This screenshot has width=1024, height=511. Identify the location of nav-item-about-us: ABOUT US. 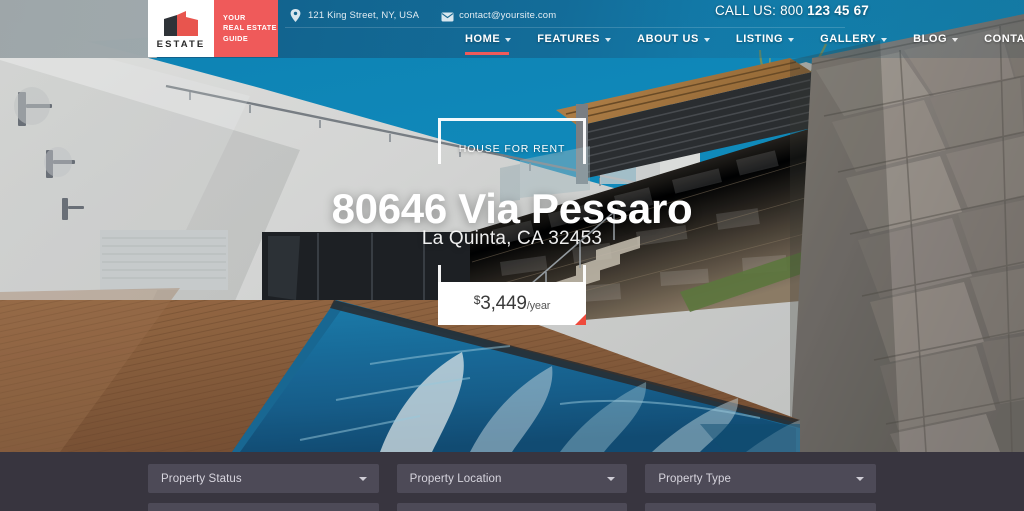
(673, 37).